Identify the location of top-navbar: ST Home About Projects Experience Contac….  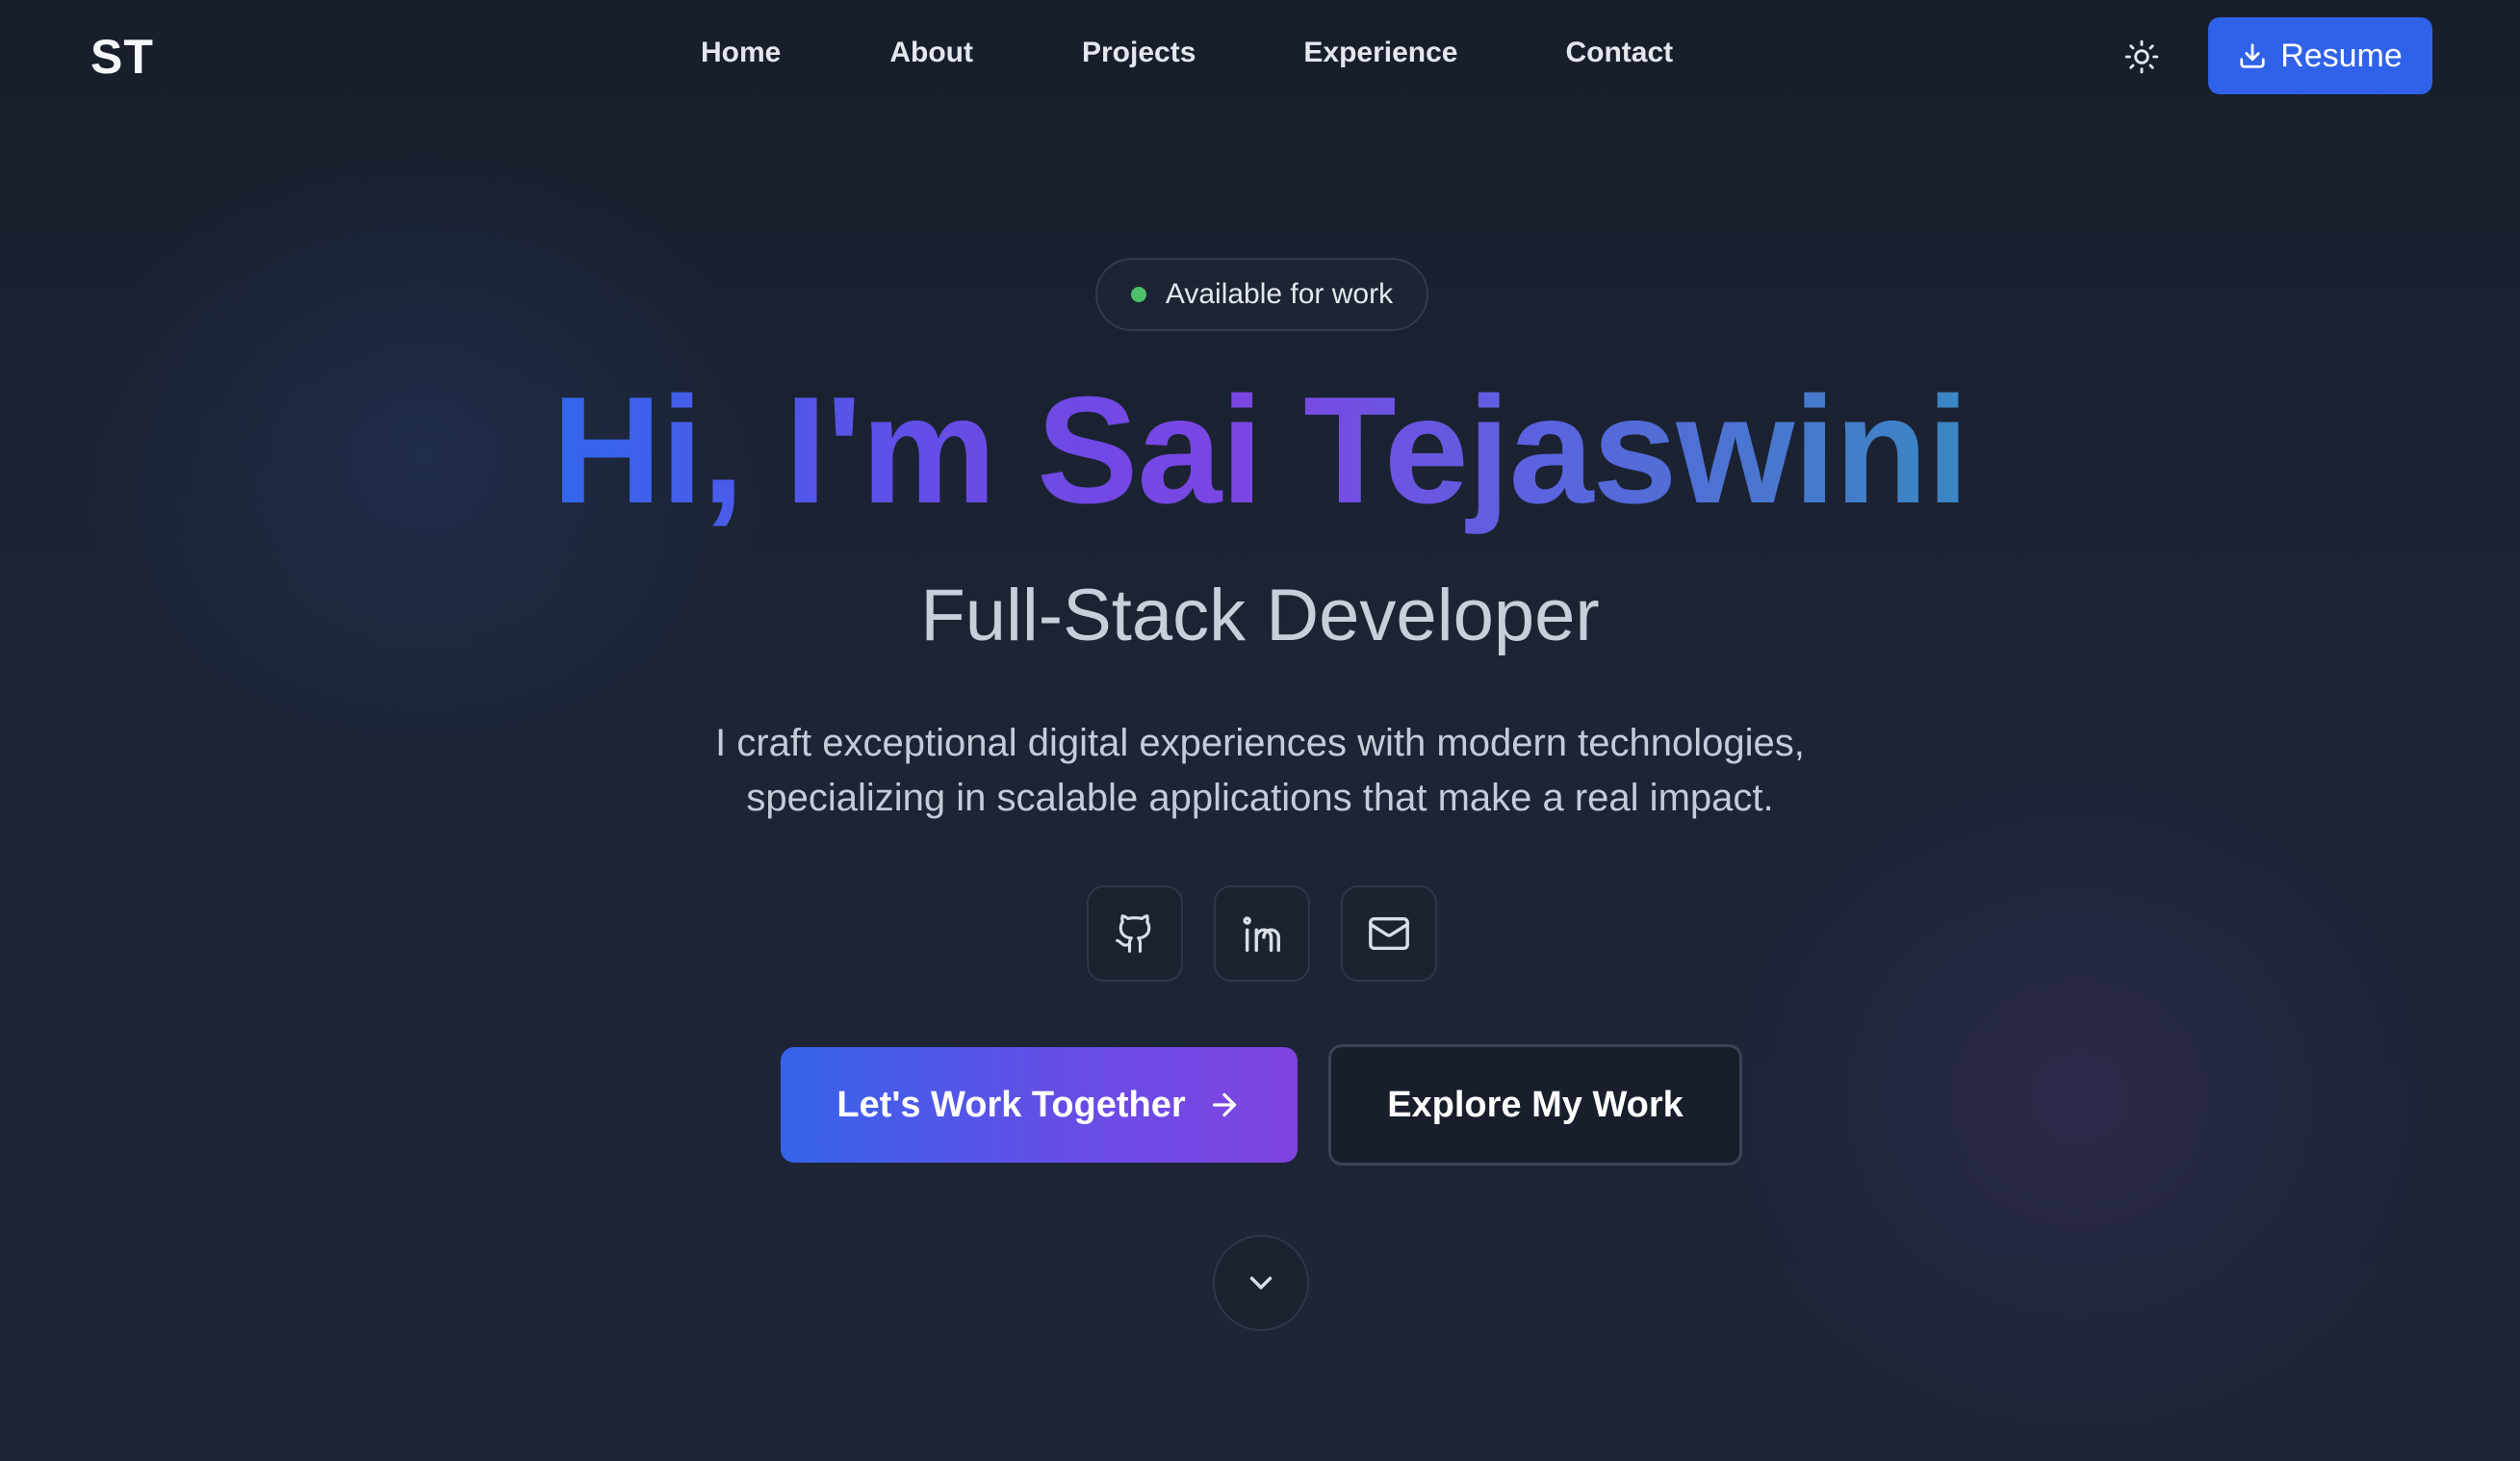
(1260, 56).